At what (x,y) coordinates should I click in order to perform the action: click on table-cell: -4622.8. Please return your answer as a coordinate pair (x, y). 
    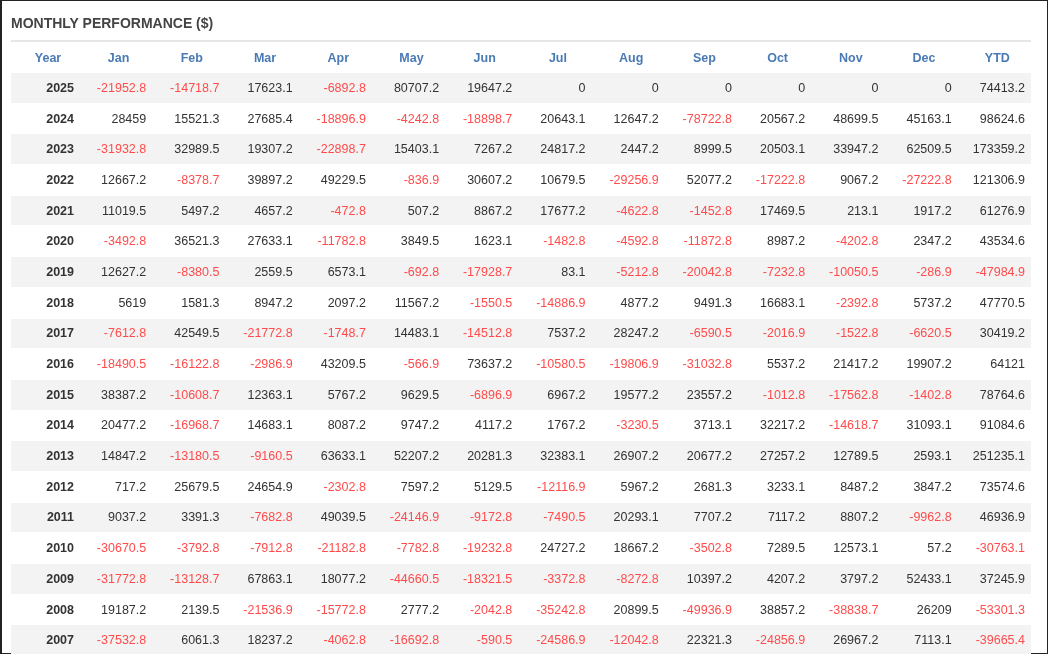
    Looking at the image, I should click on (628, 210).